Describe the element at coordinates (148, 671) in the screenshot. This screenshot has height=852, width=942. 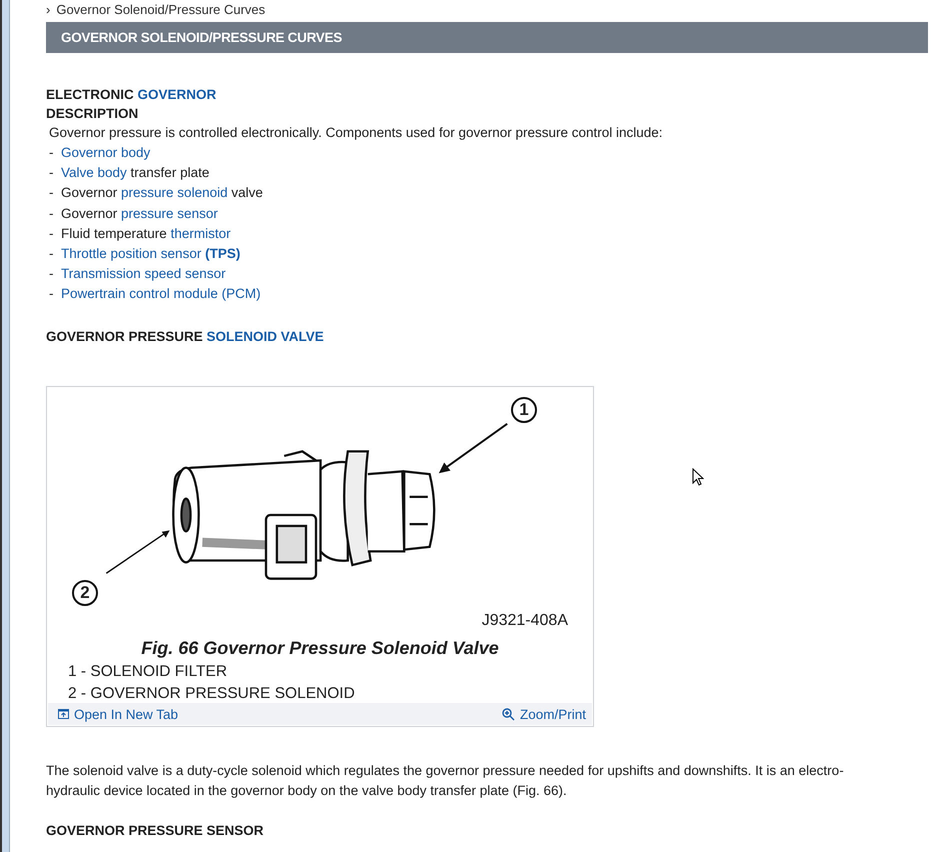
I see `legend-item: 1 - SOLENOID FILTER` at that location.